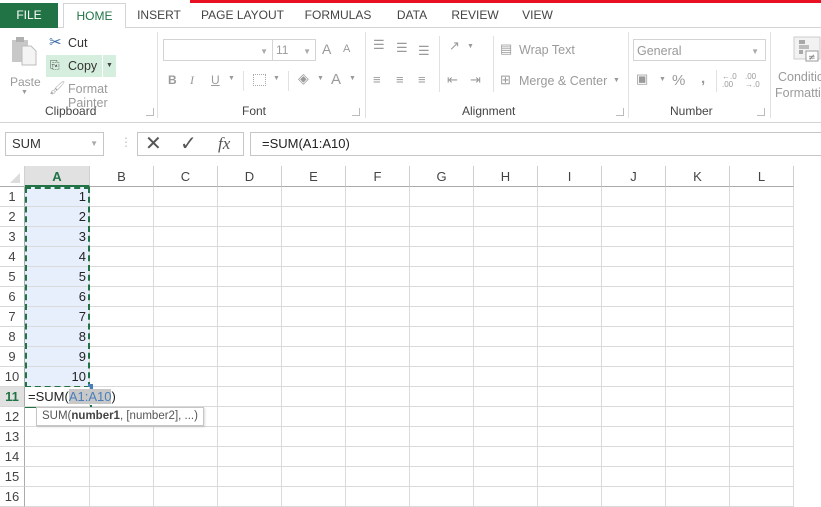 This screenshot has height=507, width=821. Describe the element at coordinates (378, 437) in the screenshot. I see `cell-f13` at that location.